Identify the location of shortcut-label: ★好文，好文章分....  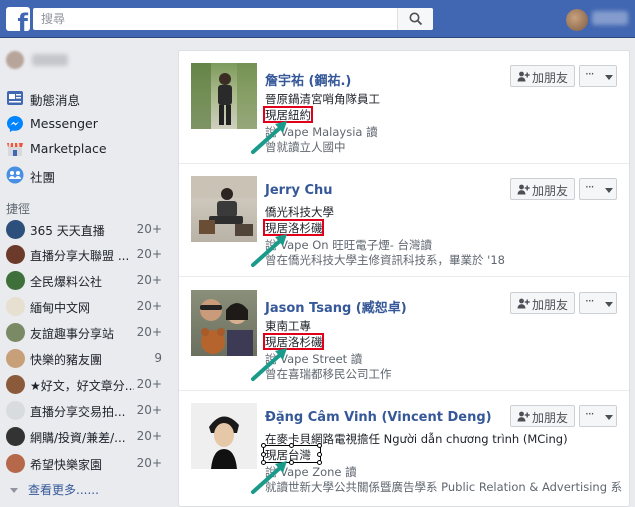
(82, 386).